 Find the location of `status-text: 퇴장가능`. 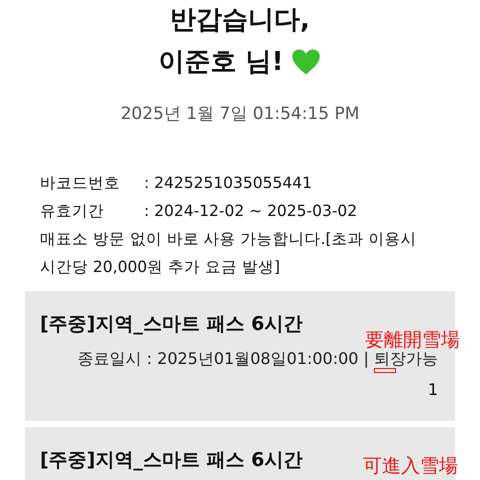

status-text: 퇴장가능 is located at coordinates (406, 358).